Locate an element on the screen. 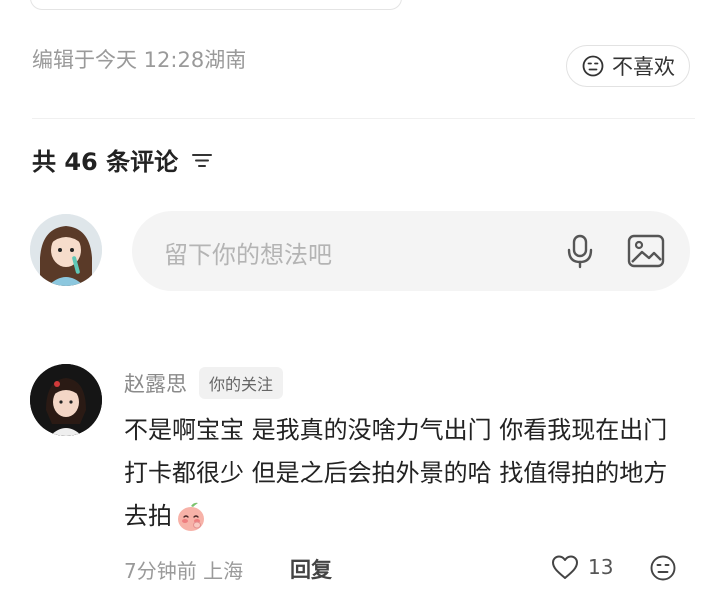  edited-info: 编辑于今天 12:28湖南 is located at coordinates (139, 60).